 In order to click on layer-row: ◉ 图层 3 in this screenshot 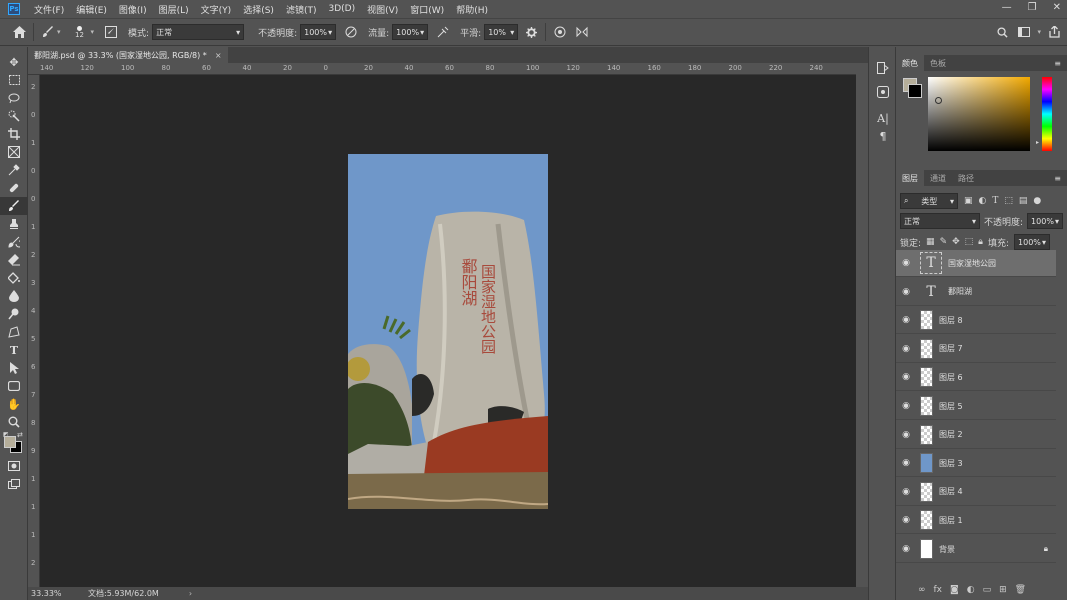, I will do `click(976, 464)`.